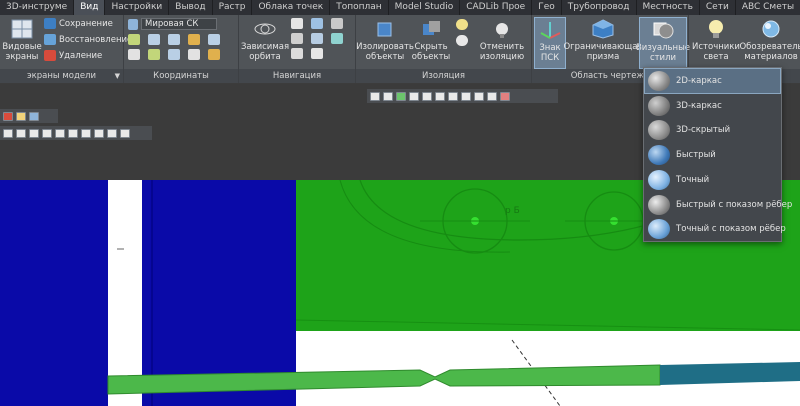 The height and width of the screenshot is (406, 800). Describe the element at coordinates (547, 7) in the screenshot. I see `tab-9: Гео` at that location.